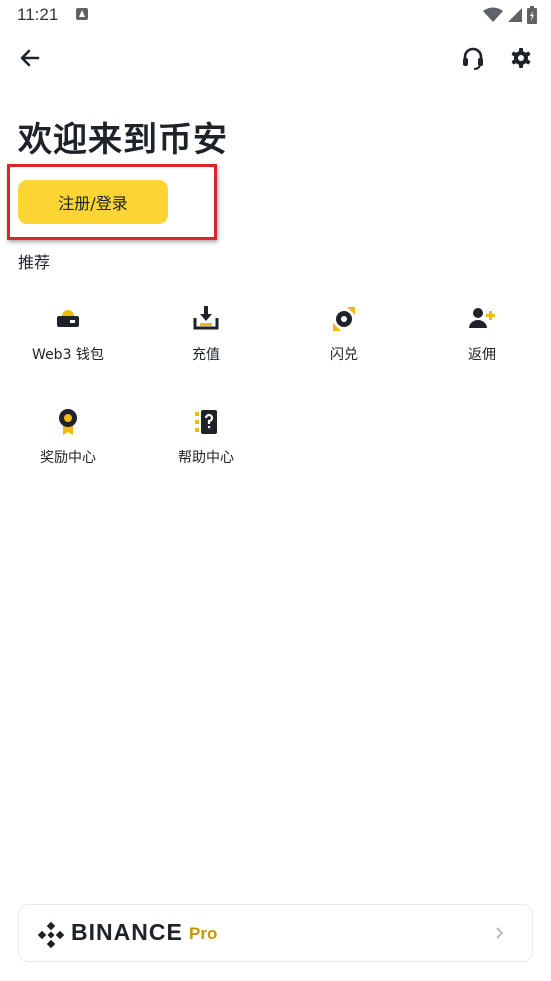  Describe the element at coordinates (68, 422) in the screenshot. I see `reward-icon` at that location.